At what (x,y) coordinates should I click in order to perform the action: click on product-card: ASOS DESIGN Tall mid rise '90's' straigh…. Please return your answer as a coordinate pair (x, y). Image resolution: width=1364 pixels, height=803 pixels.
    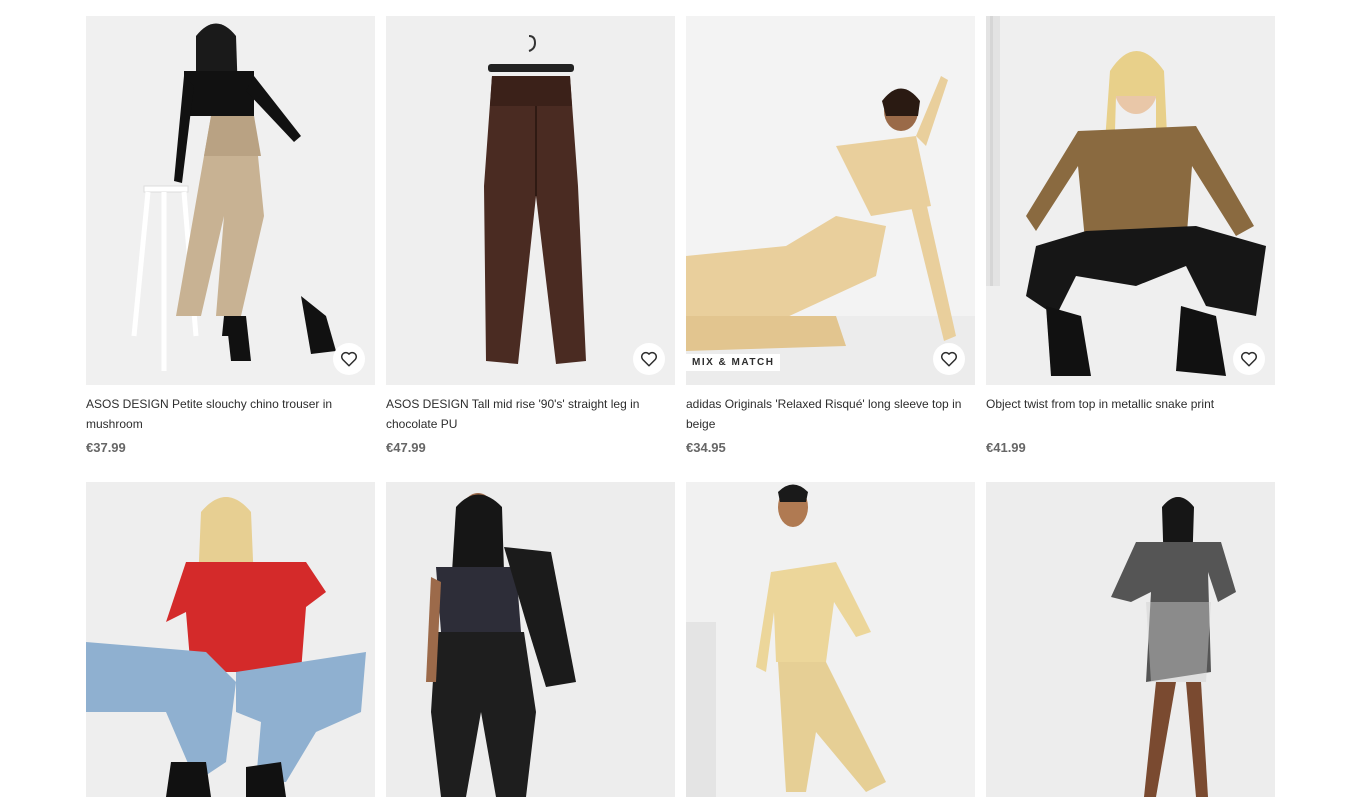
    Looking at the image, I should click on (530, 235).